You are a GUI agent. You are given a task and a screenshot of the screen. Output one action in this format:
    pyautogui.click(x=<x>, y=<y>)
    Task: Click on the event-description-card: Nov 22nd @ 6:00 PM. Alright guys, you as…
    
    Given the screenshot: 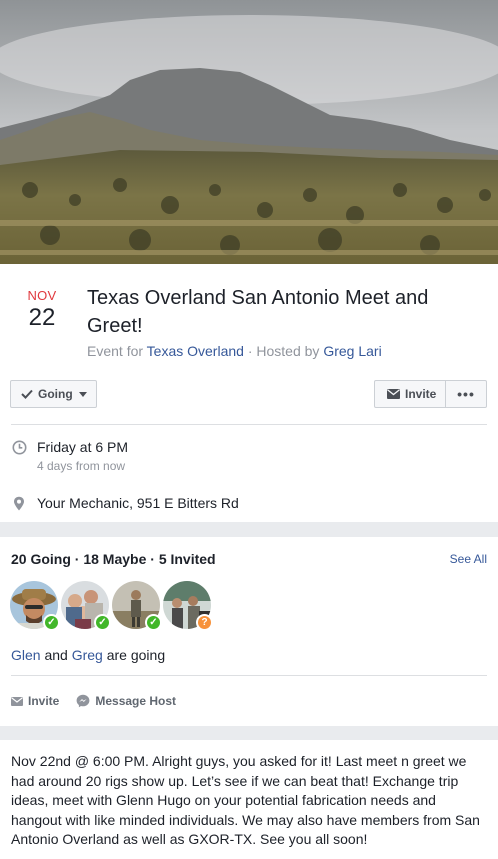 What is the action you would take?
    pyautogui.click(x=249, y=799)
    